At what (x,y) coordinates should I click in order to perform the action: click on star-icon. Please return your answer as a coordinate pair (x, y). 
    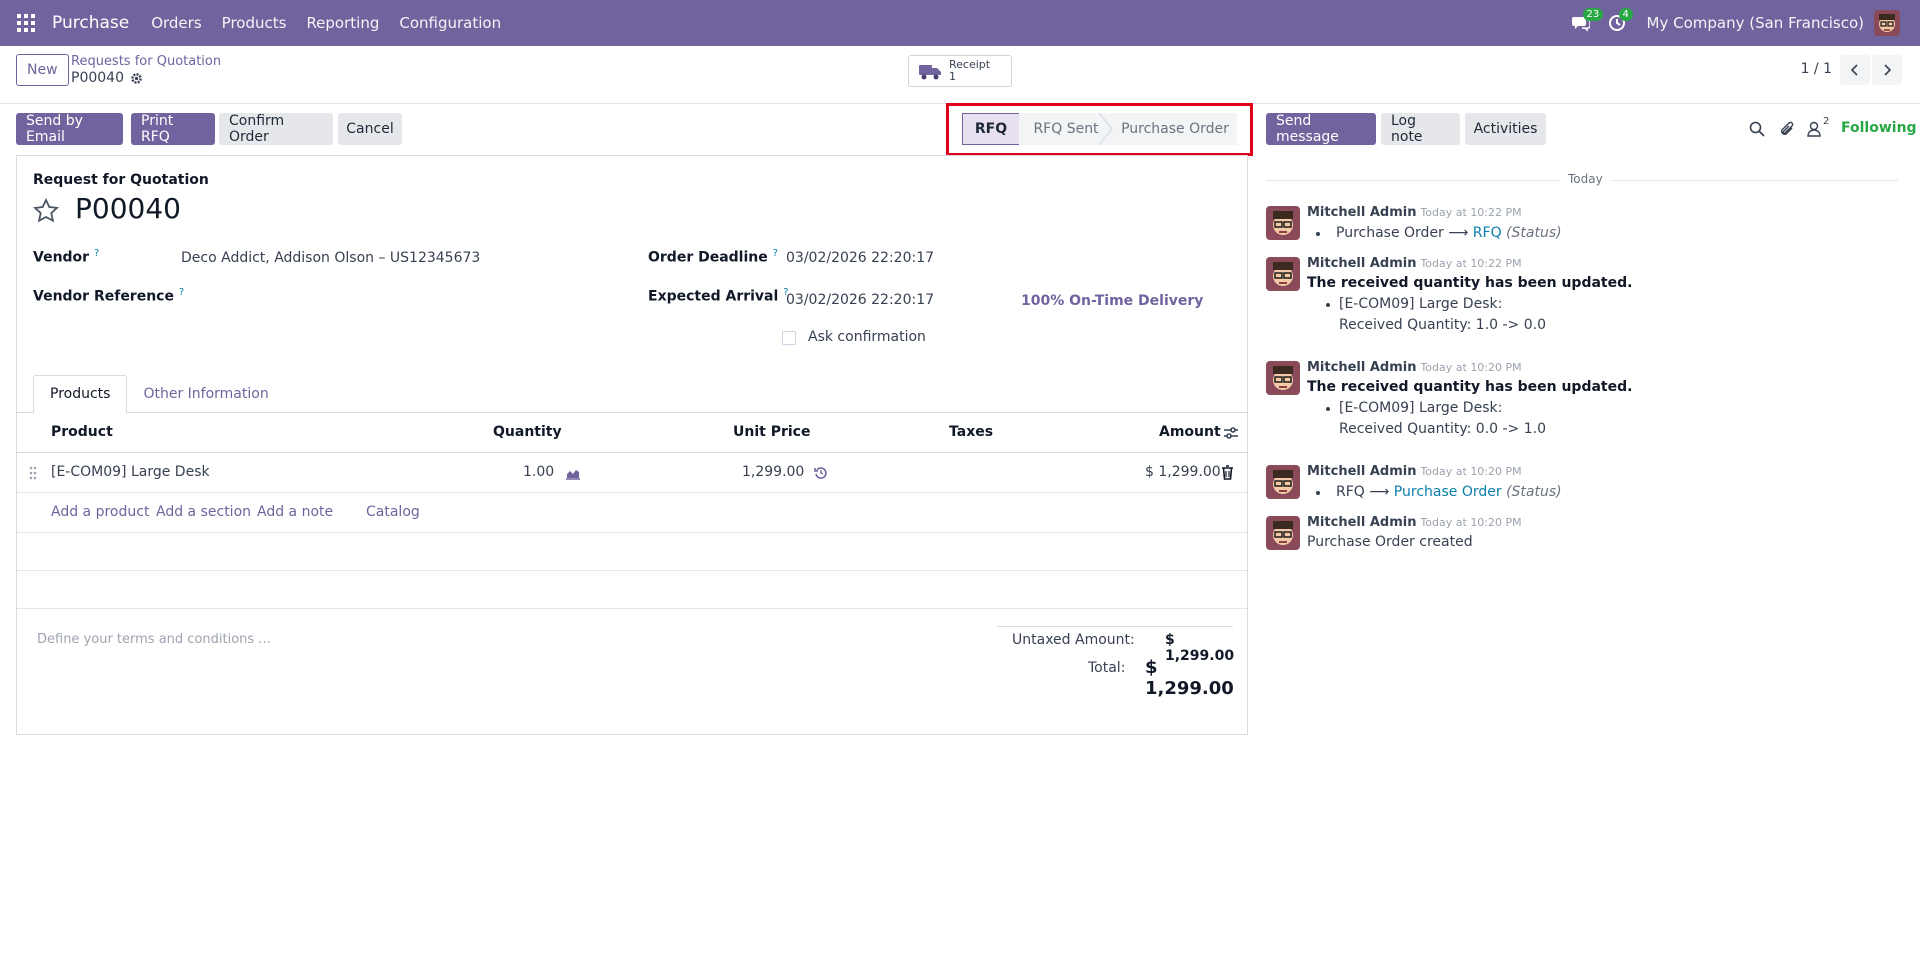
    Looking at the image, I should click on (46, 211).